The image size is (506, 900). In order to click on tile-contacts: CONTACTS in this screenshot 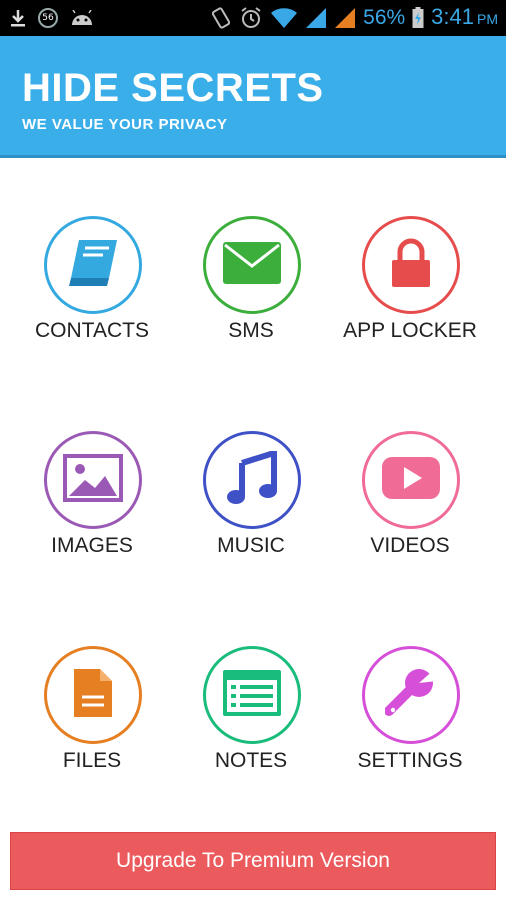, I will do `click(92, 301)`.